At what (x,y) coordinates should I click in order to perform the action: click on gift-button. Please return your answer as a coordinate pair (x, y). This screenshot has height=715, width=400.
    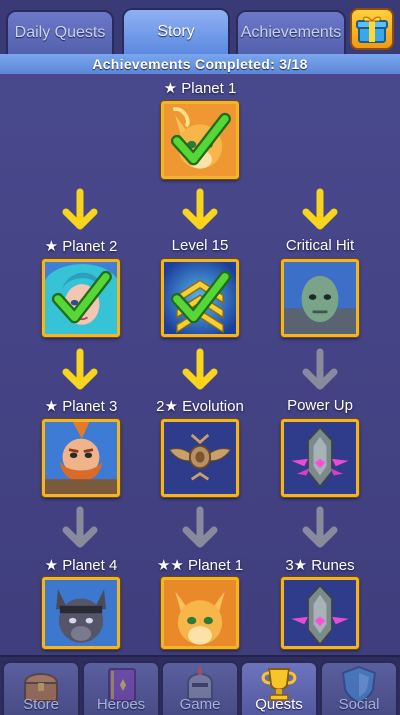
    Looking at the image, I should click on (372, 29).